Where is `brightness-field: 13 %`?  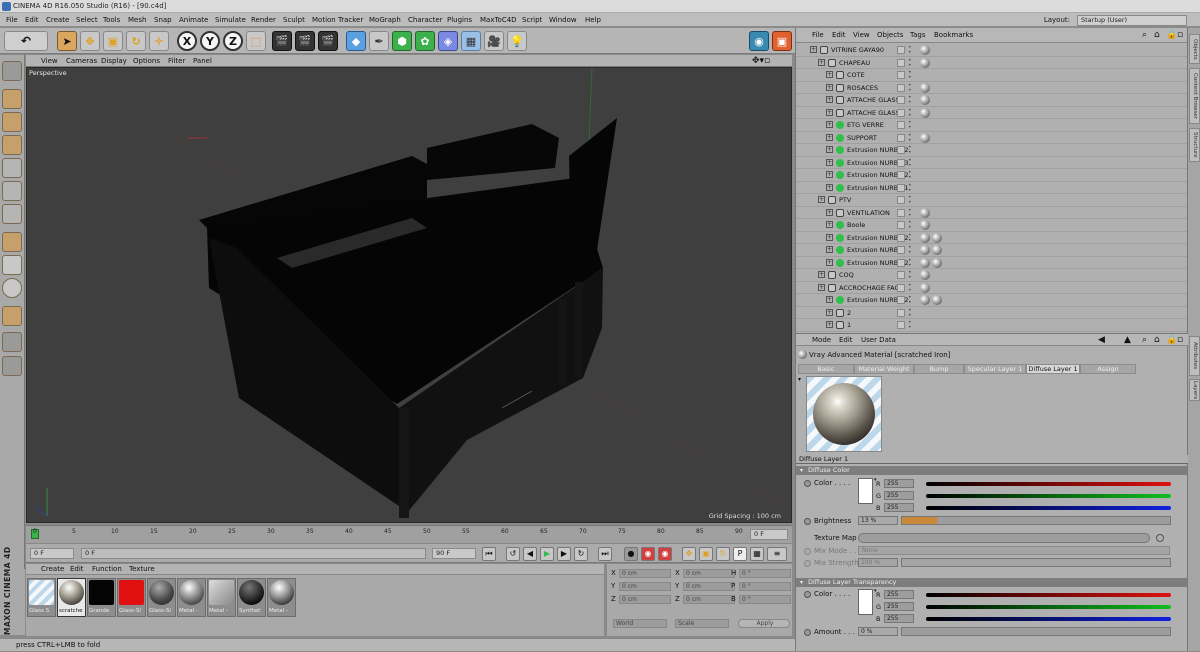
brightness-field: 13 % is located at coordinates (878, 520).